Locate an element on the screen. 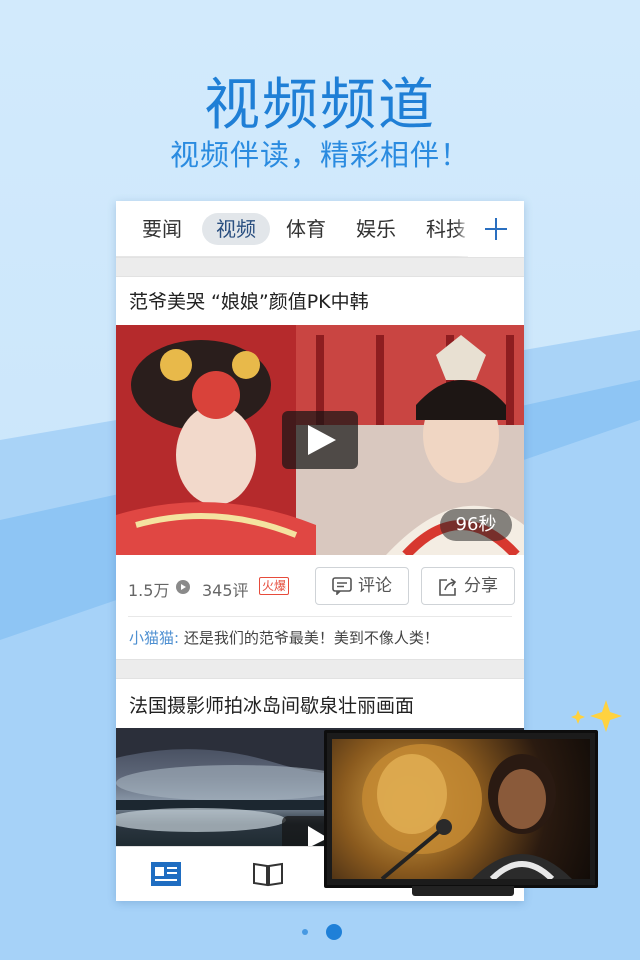  top-comment: 小猫猫: 还是我们的范爷最美！美到不像人类！ is located at coordinates (284, 637).